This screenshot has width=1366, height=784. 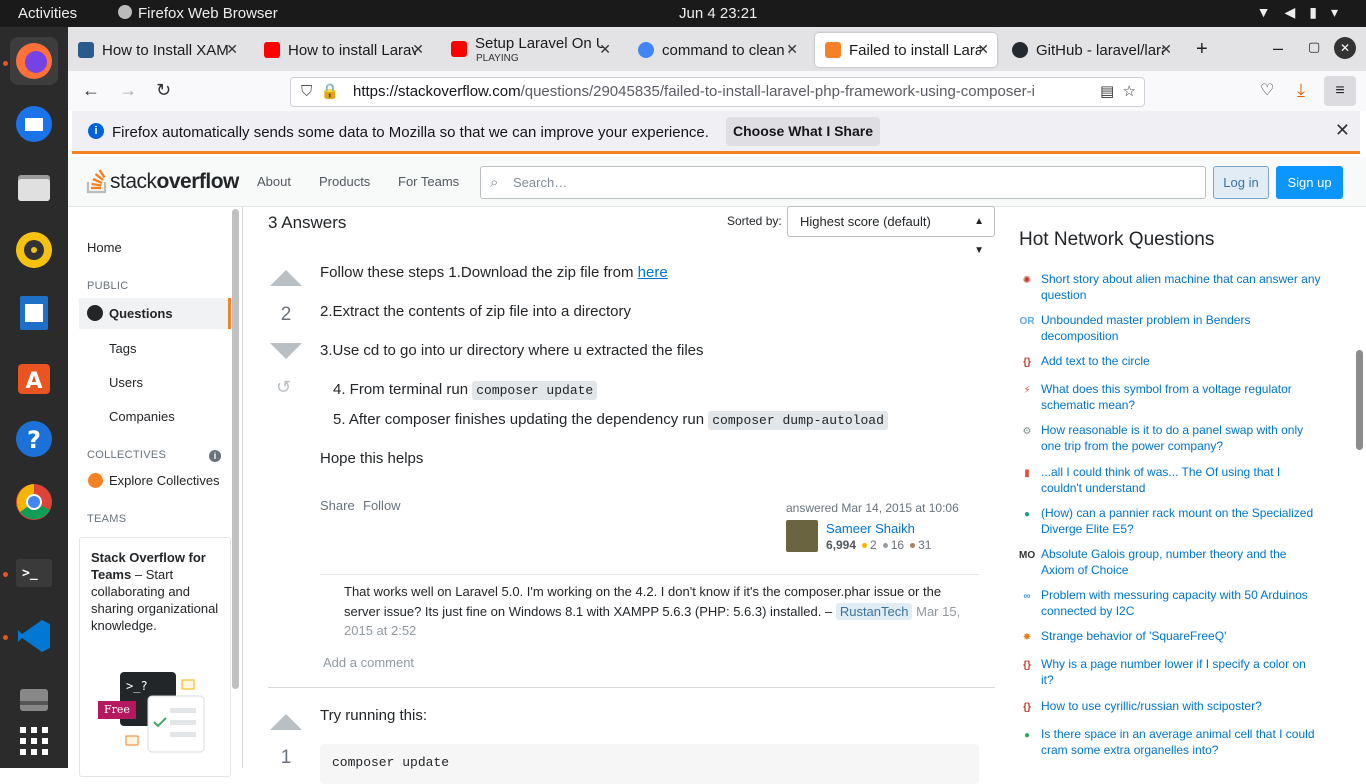 I want to click on terminal-icon: >_, so click(x=34, y=573).